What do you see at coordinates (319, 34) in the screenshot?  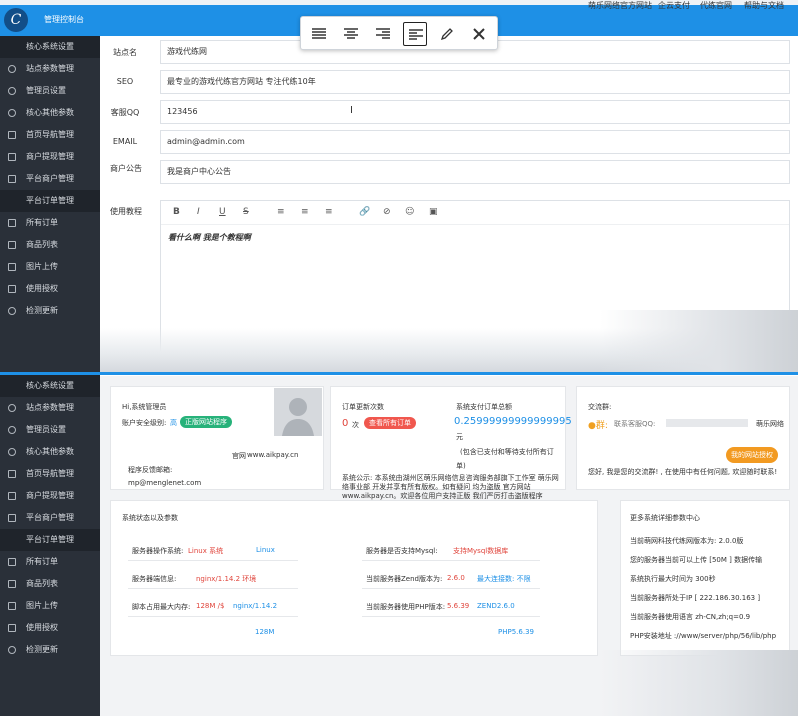 I see `align-justify-icon` at bounding box center [319, 34].